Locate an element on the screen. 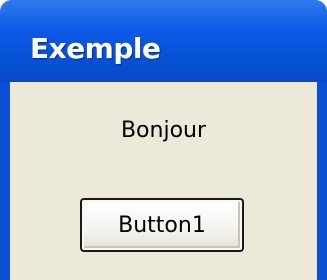 The width and height of the screenshot is (327, 280). window-title: Exemple is located at coordinates (95, 48).